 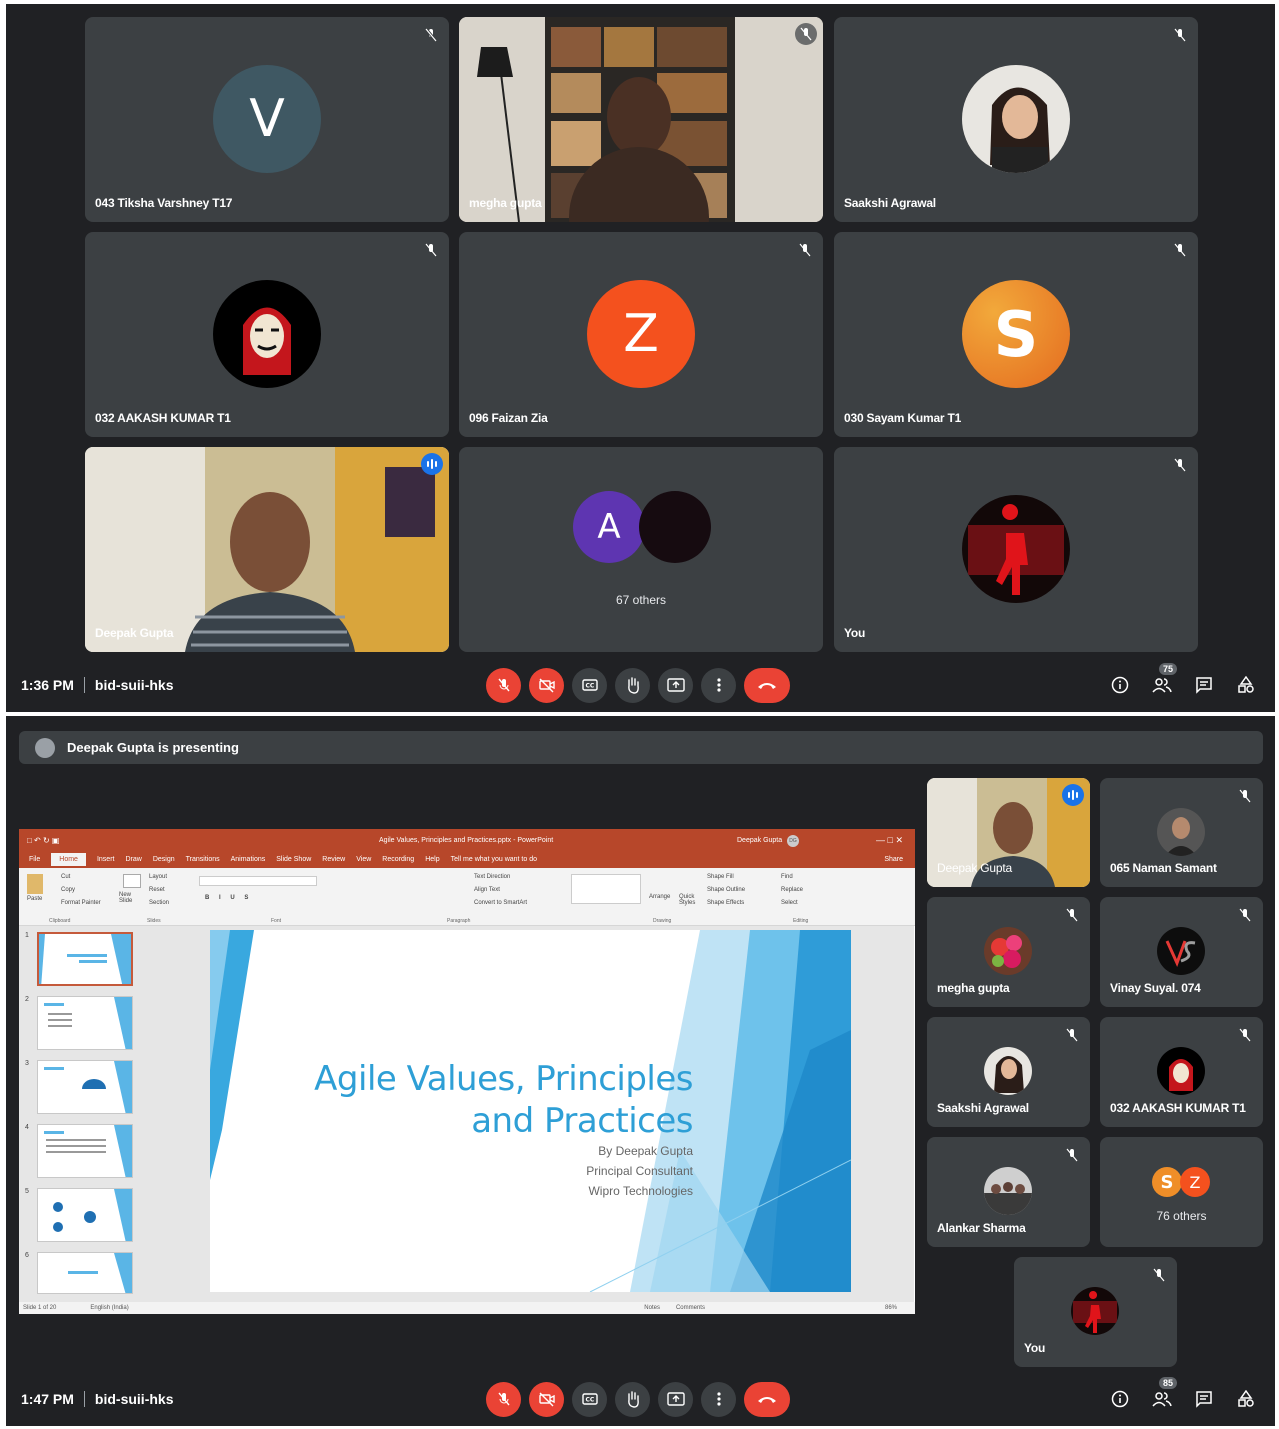 I want to click on ppt-window-controls: — □ ✕, so click(x=889, y=840).